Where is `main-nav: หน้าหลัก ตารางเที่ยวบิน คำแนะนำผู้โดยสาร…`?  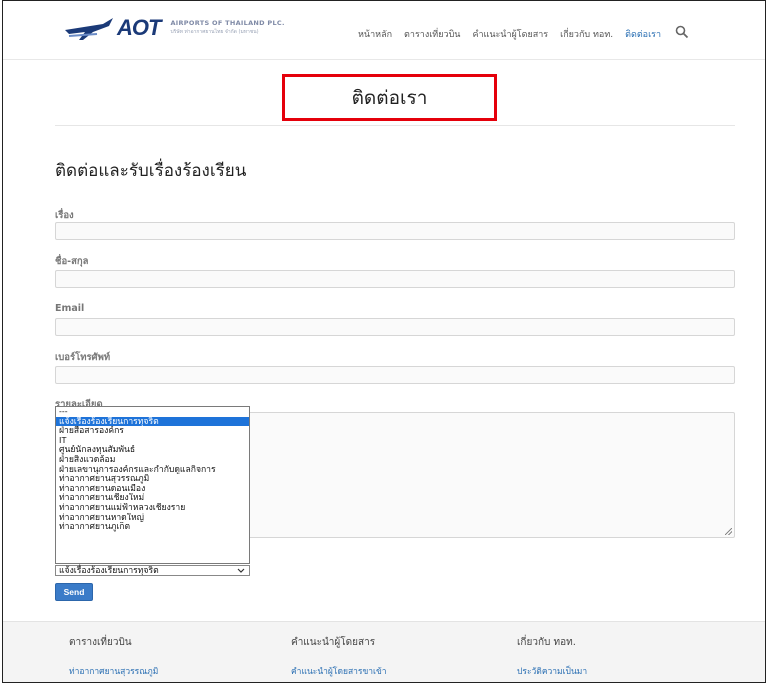 main-nav: หน้าหลัก ตารางเที่ยวบิน คำแนะนำผู้โดยสาร… is located at coordinates (523, 33).